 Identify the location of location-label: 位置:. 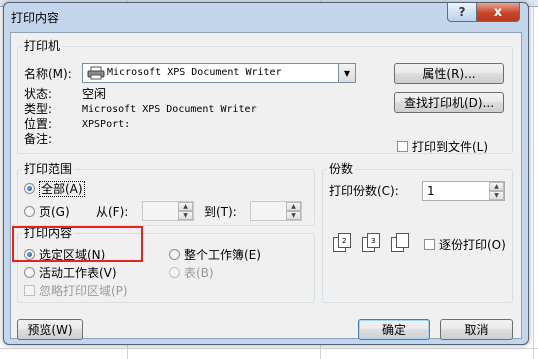
(38, 124).